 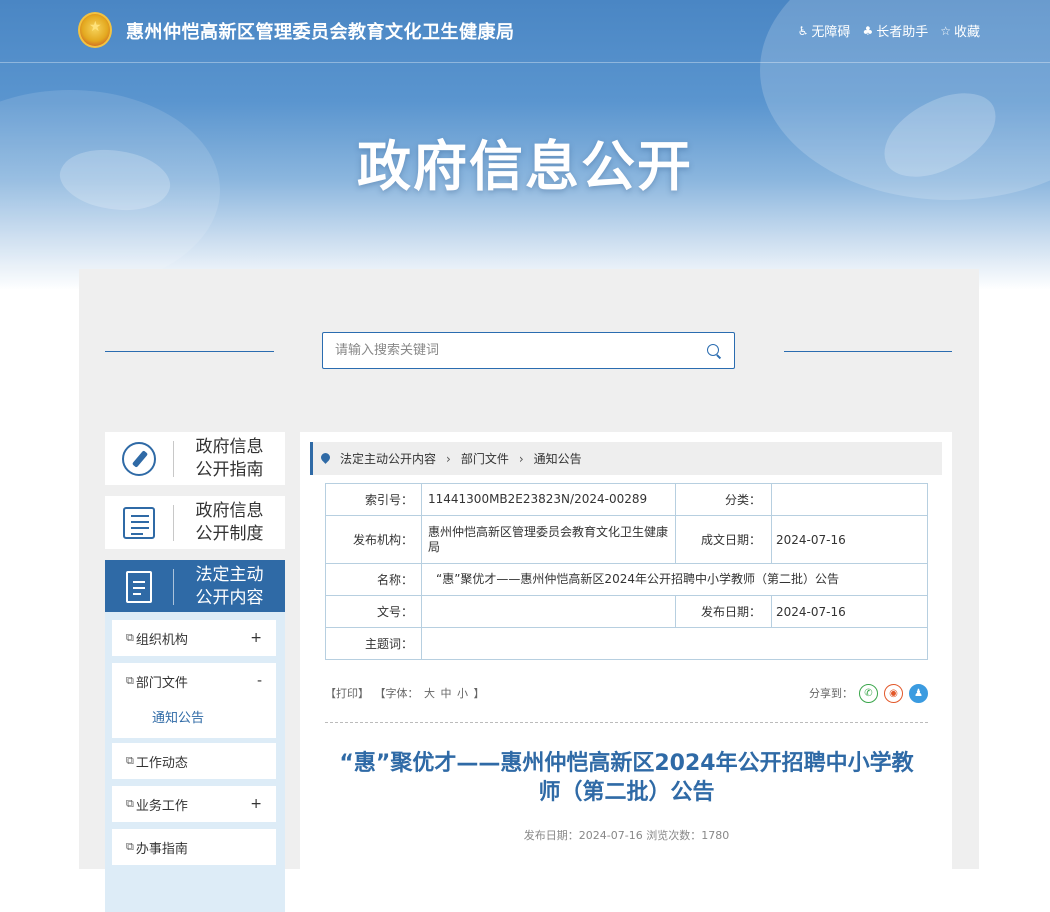 I want to click on elder-icon: ♣, so click(x=868, y=30).